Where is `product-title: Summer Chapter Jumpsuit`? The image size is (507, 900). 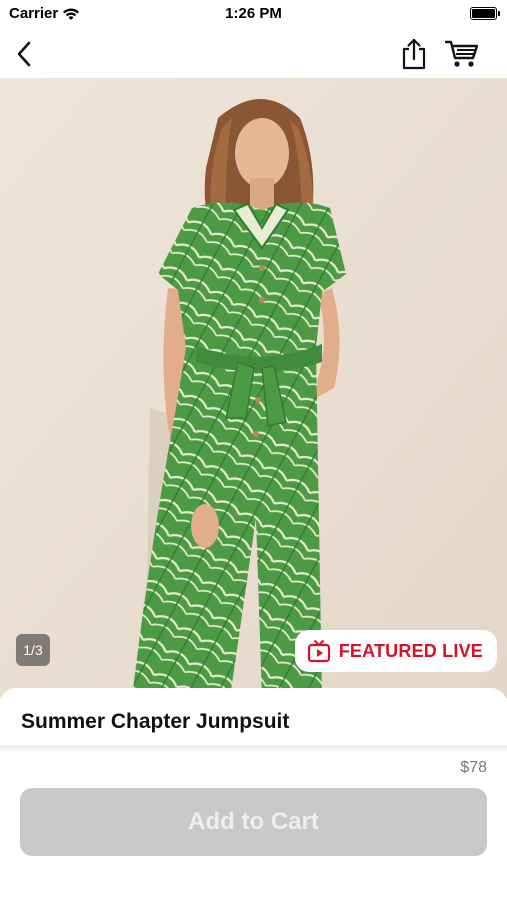
product-title: Summer Chapter Jumpsuit is located at coordinates (155, 721).